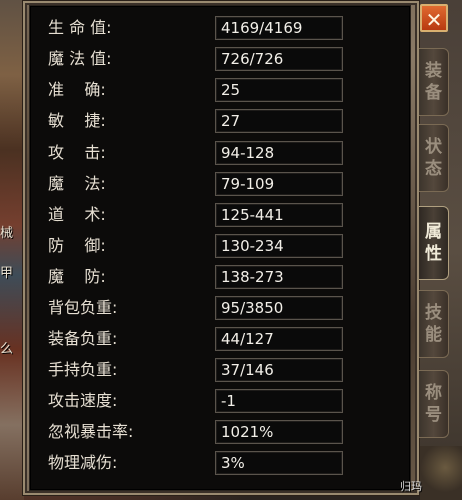 The height and width of the screenshot is (500, 462). I want to click on stat-row-defense: 防 御: 130-234, so click(220, 246).